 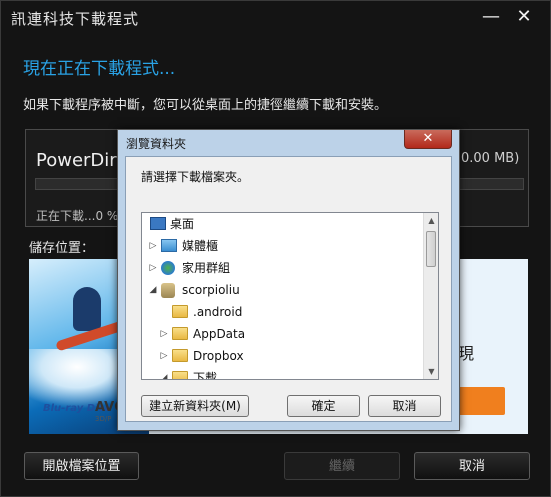 What do you see at coordinates (169, 245) in the screenshot?
I see `libraries-icon` at bounding box center [169, 245].